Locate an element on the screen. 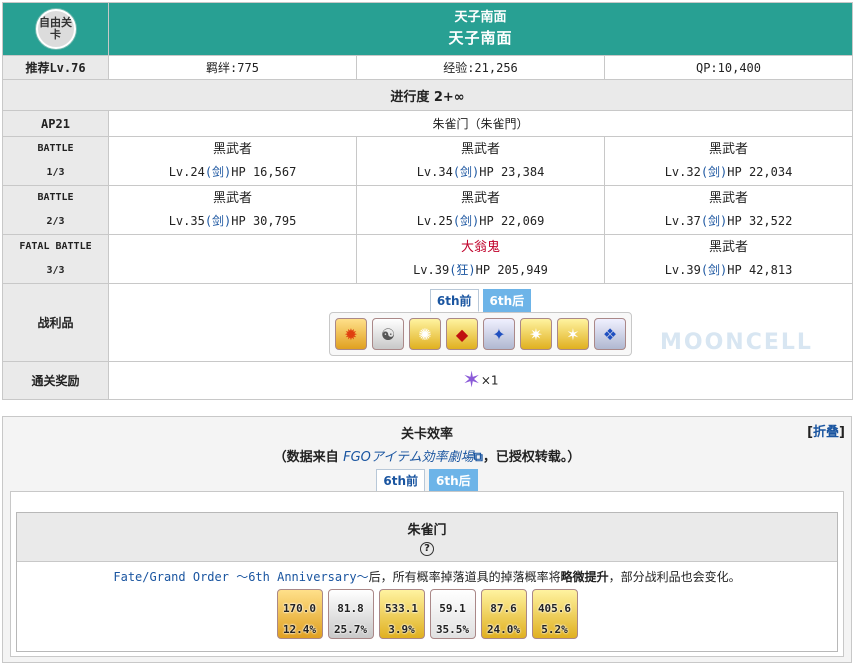 The image size is (854, 663). enemy-level: Lv.37 is located at coordinates (682, 221).